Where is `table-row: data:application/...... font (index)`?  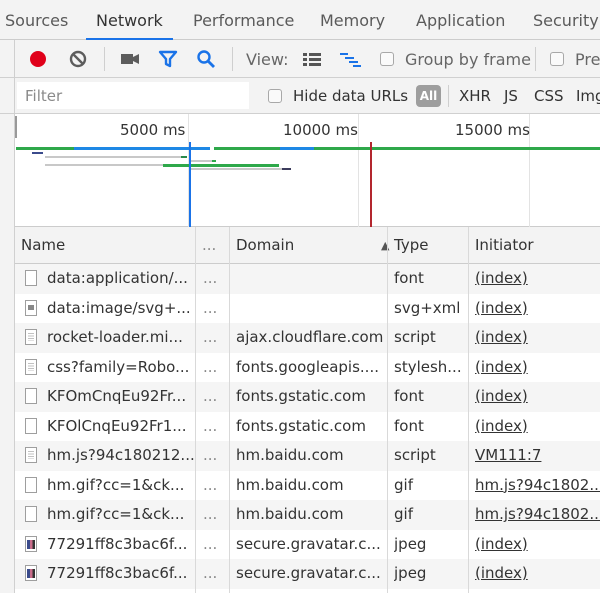 table-row: data:application/...... font (index) is located at coordinates (307, 279).